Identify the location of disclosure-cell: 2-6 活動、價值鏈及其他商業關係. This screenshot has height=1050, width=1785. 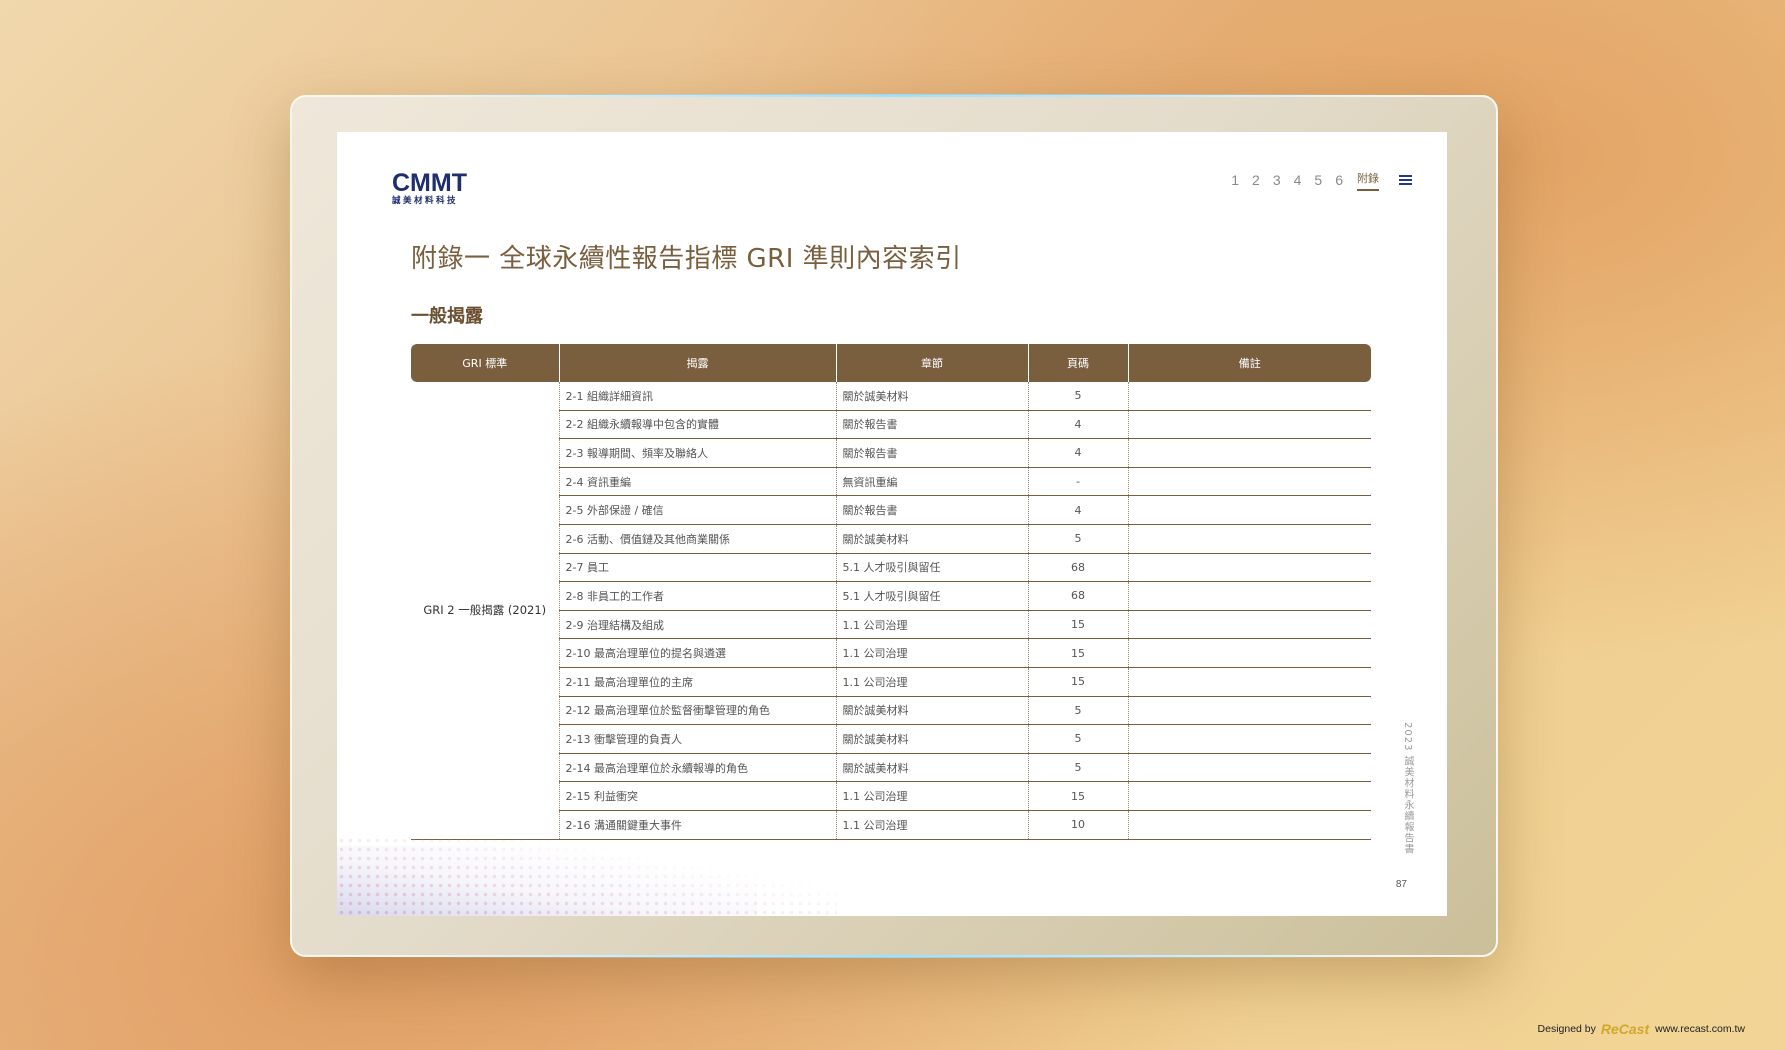
(697, 539).